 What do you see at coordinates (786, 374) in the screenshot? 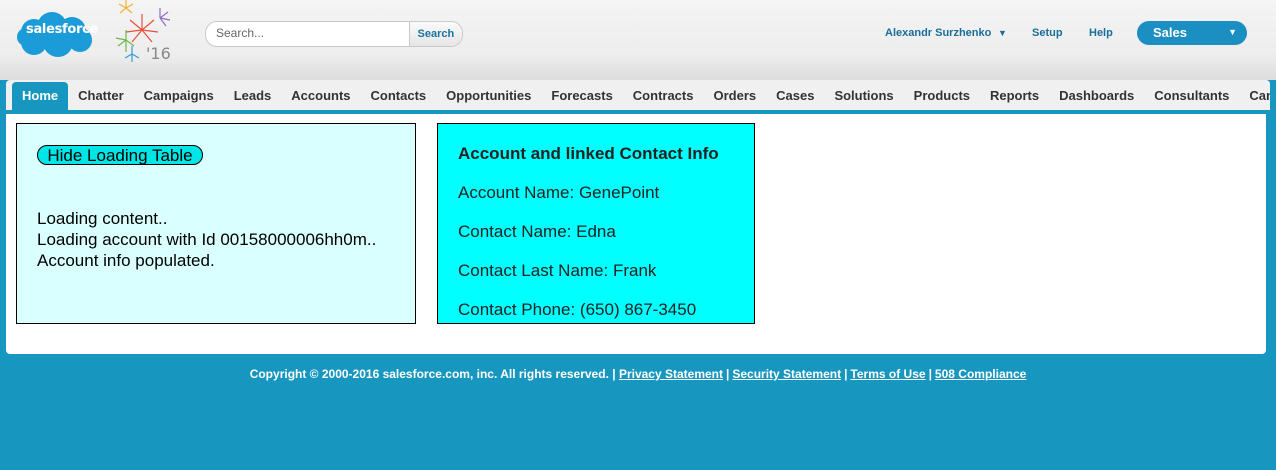
I see `security-statement-link: Security Statement` at bounding box center [786, 374].